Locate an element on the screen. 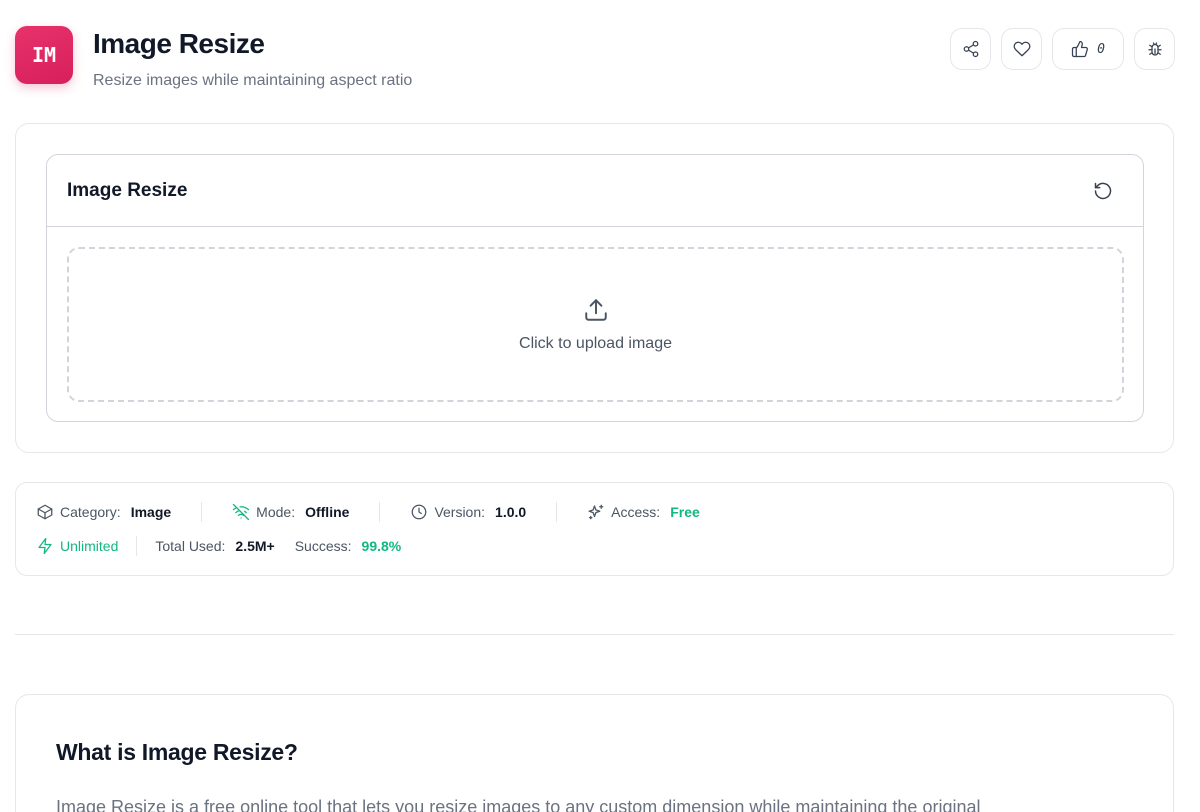  meta-access: Access: Free is located at coordinates (643, 512).